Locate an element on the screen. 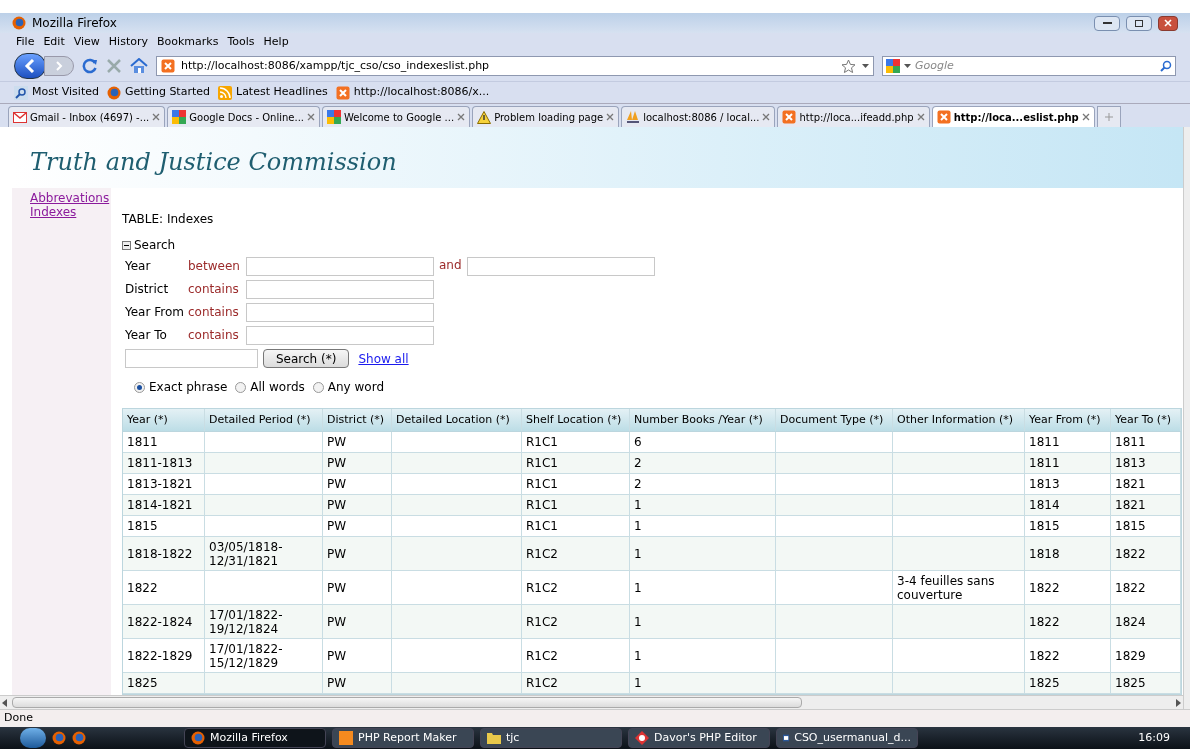 Image resolution: width=1190 pixels, height=749 pixels. sidebar-link: Indexes is located at coordinates (53, 212).